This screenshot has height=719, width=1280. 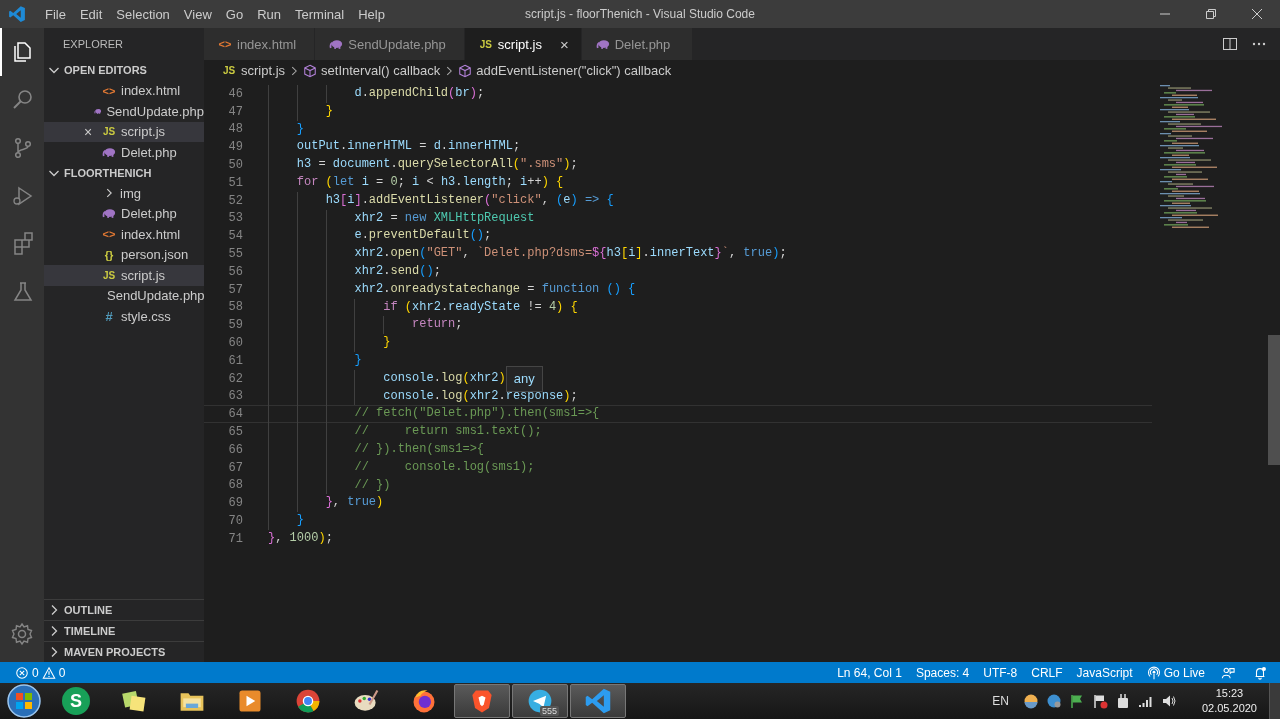 I want to click on line-number: 63, so click(x=235, y=396).